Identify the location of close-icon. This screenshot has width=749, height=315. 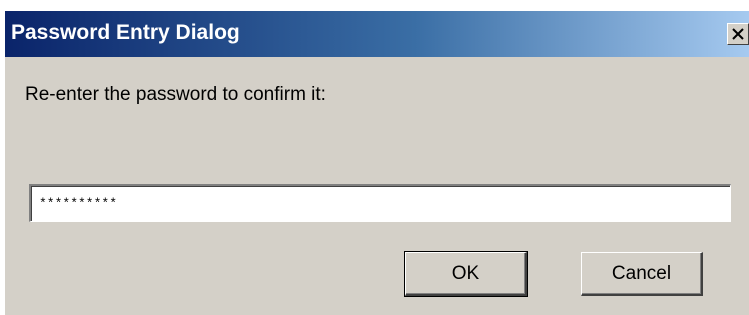
(738, 34).